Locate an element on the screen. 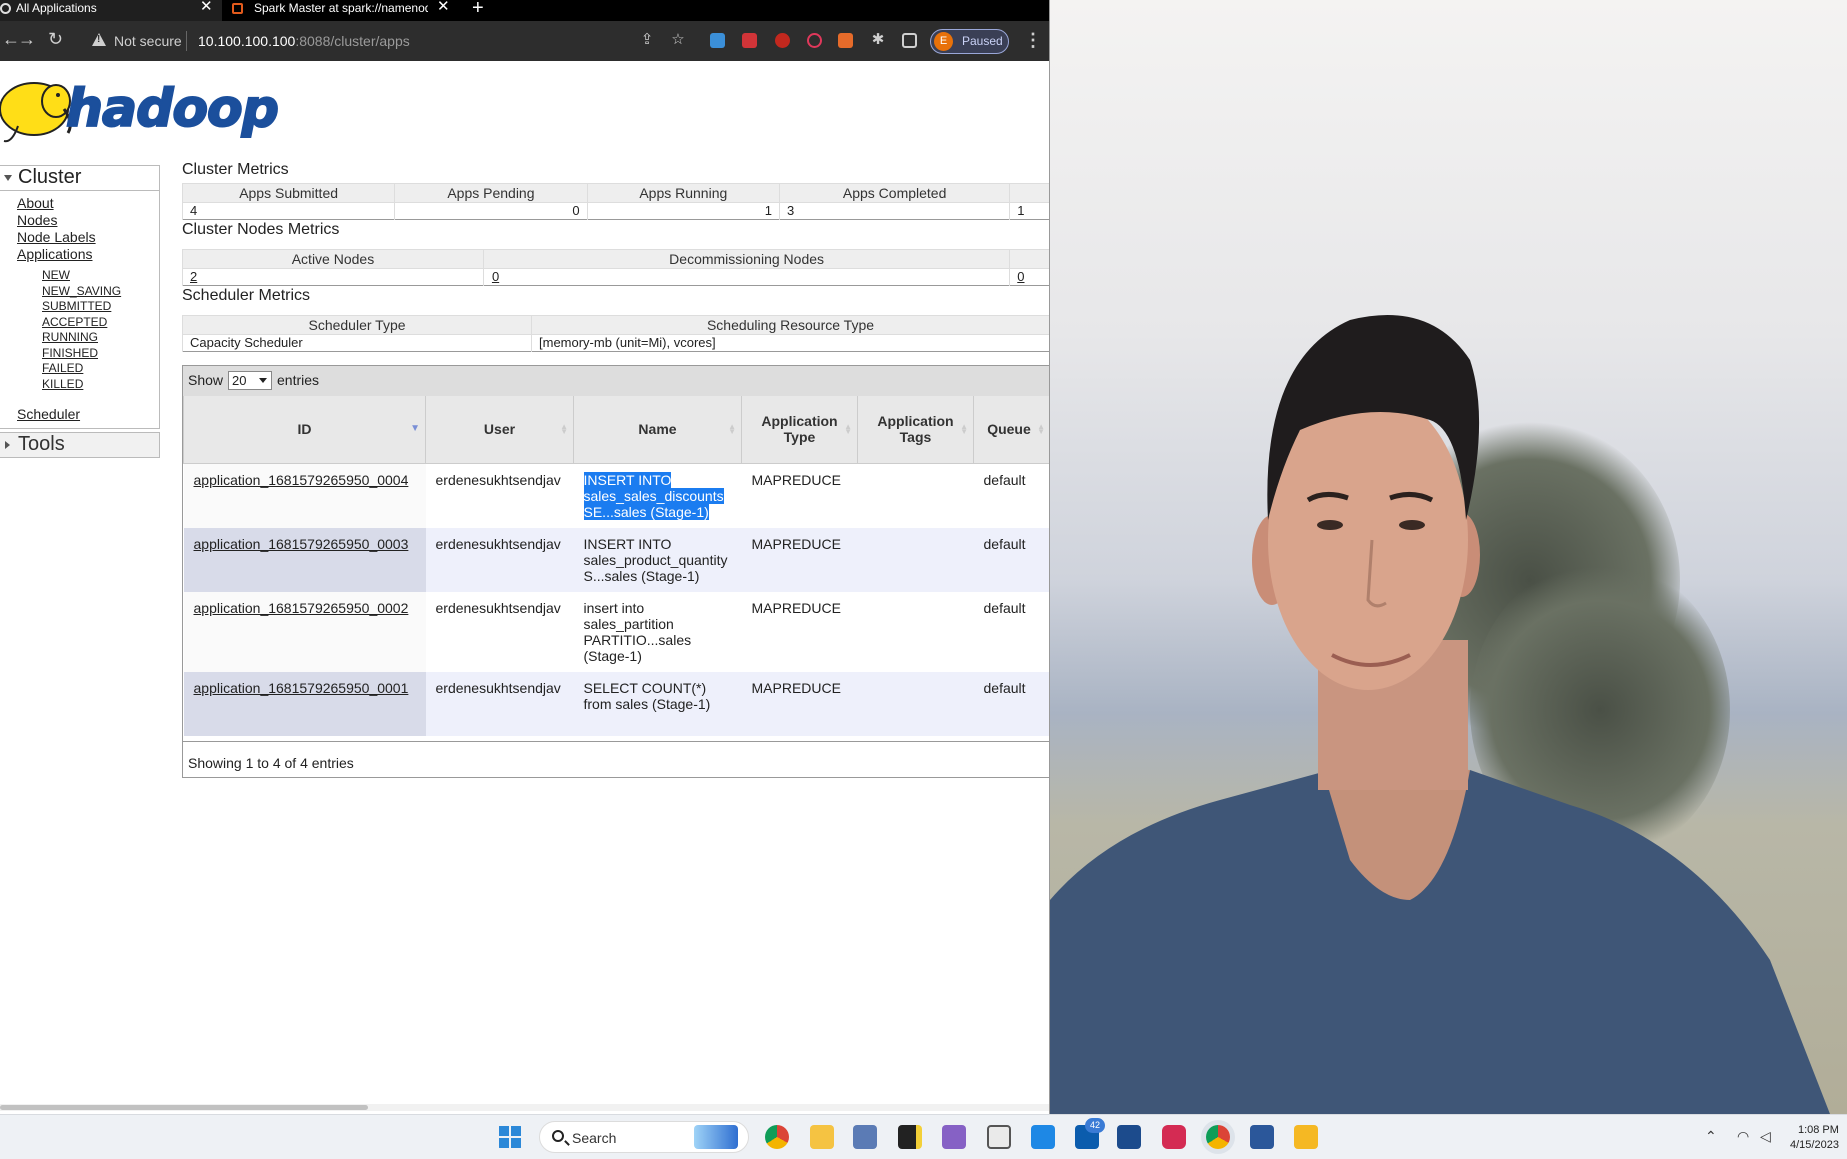 The height and width of the screenshot is (1159, 1847). sort-desc-icon: ▼ is located at coordinates (415, 428).